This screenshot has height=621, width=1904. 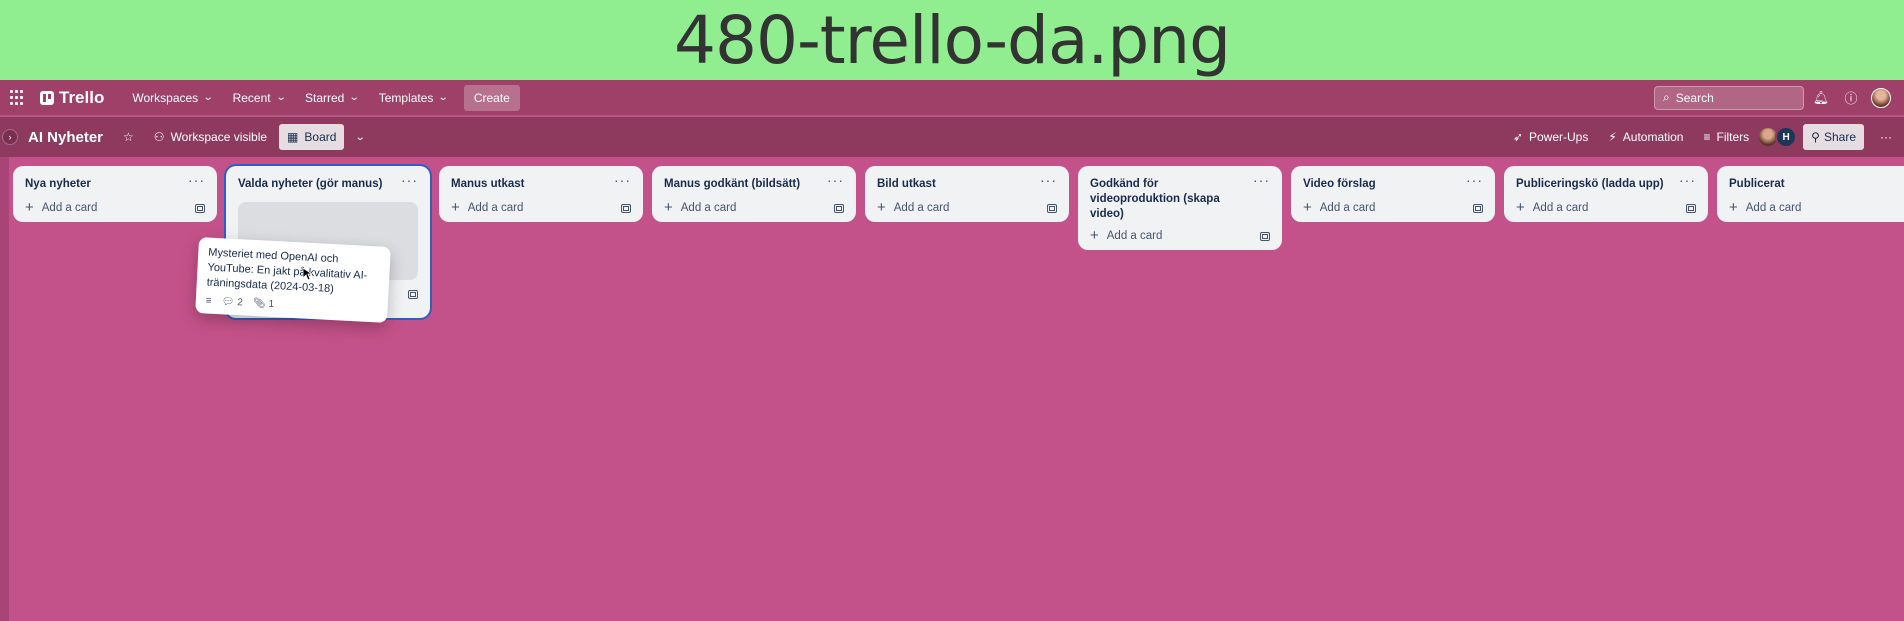 What do you see at coordinates (1757, 183) in the screenshot?
I see `list-title: Publicerat` at bounding box center [1757, 183].